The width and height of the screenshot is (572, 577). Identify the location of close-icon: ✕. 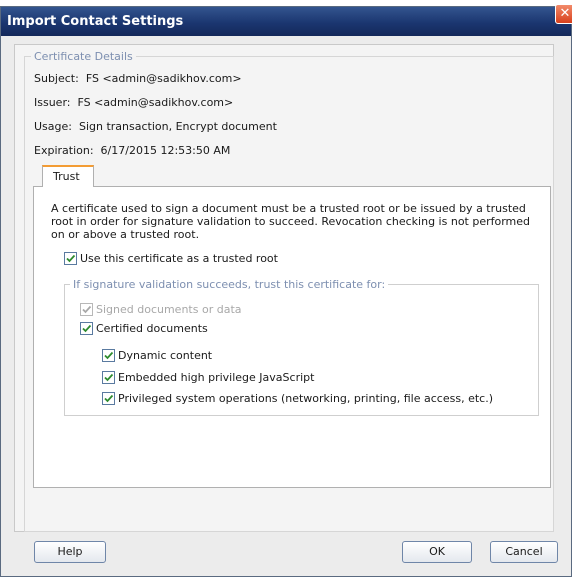
(565, 13).